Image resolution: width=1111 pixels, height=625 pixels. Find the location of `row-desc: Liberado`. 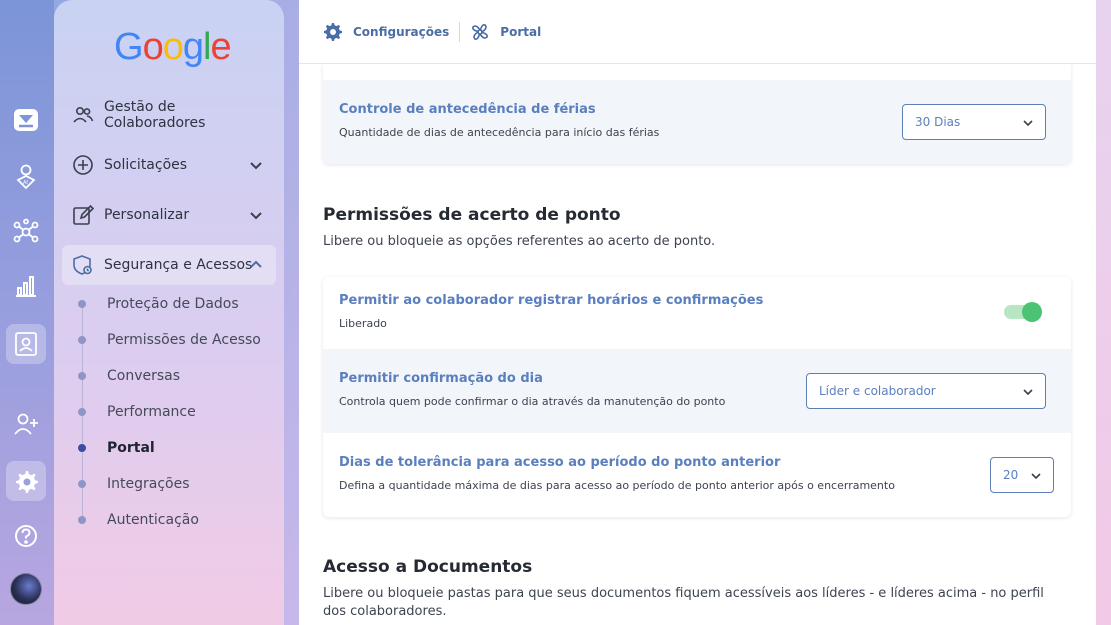

row-desc: Liberado is located at coordinates (363, 323).